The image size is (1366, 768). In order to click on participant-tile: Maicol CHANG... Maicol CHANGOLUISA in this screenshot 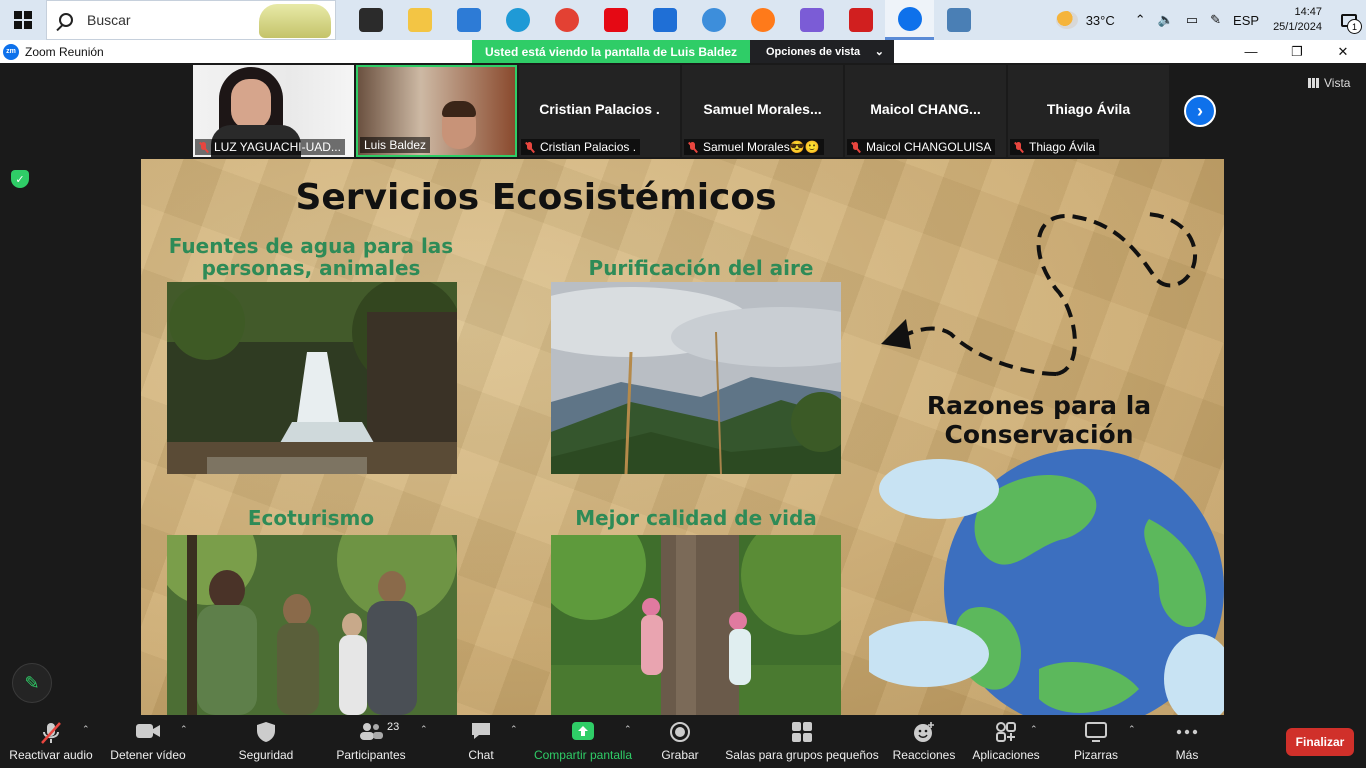, I will do `click(925, 111)`.